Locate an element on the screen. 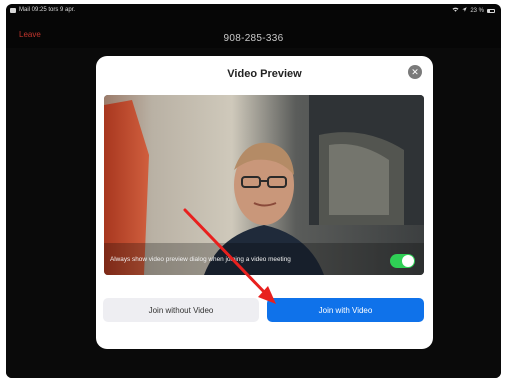  status-left-text: Mail 09:25 tors 9 apr. is located at coordinates (47, 10).